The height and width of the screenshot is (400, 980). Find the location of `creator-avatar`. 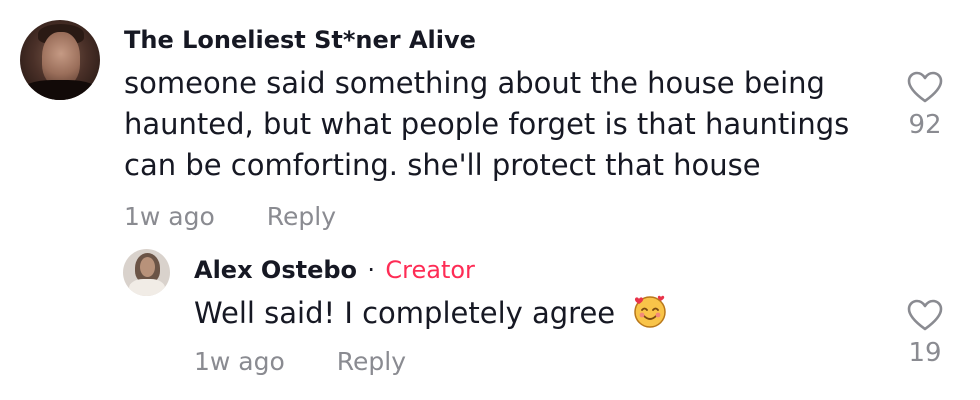

creator-avatar is located at coordinates (146, 272).